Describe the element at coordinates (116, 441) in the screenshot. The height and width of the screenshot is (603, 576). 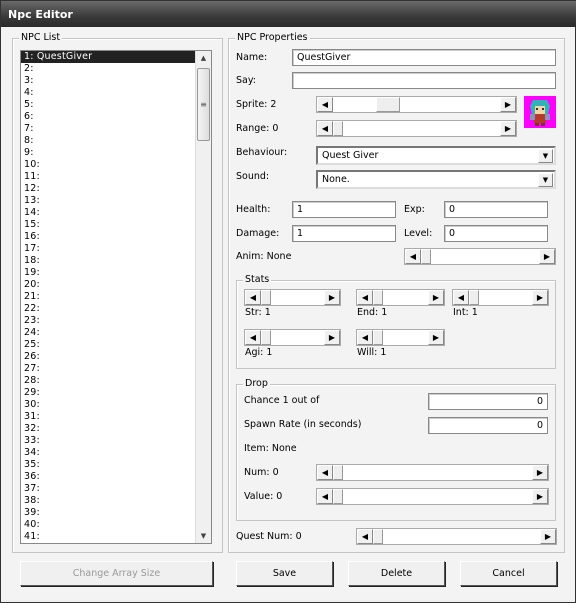
I see `npc-list-item: 33:` at that location.